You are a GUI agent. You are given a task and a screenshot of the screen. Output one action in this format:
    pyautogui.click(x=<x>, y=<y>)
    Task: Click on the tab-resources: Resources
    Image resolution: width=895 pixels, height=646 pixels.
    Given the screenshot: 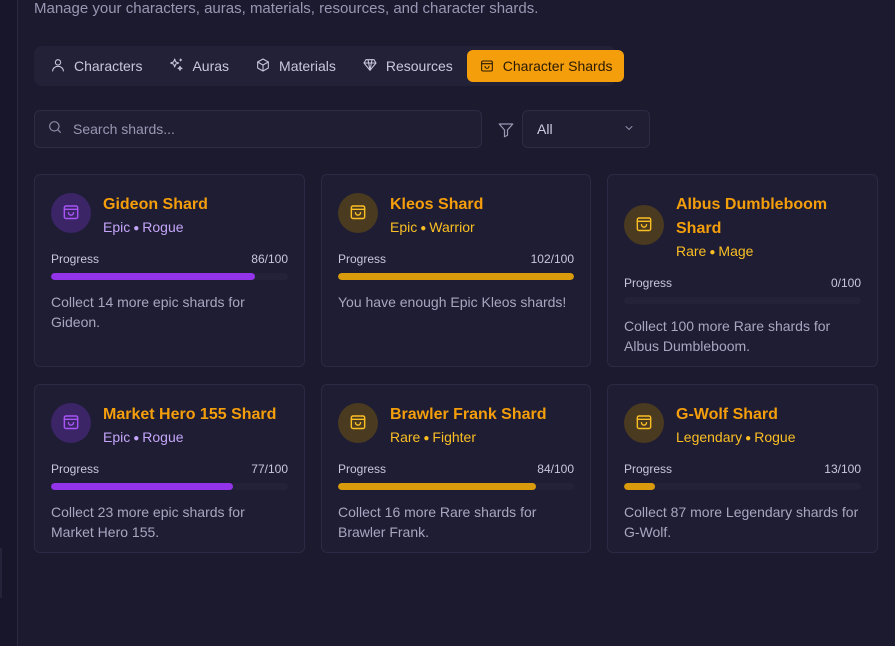 What is the action you would take?
    pyautogui.click(x=407, y=66)
    